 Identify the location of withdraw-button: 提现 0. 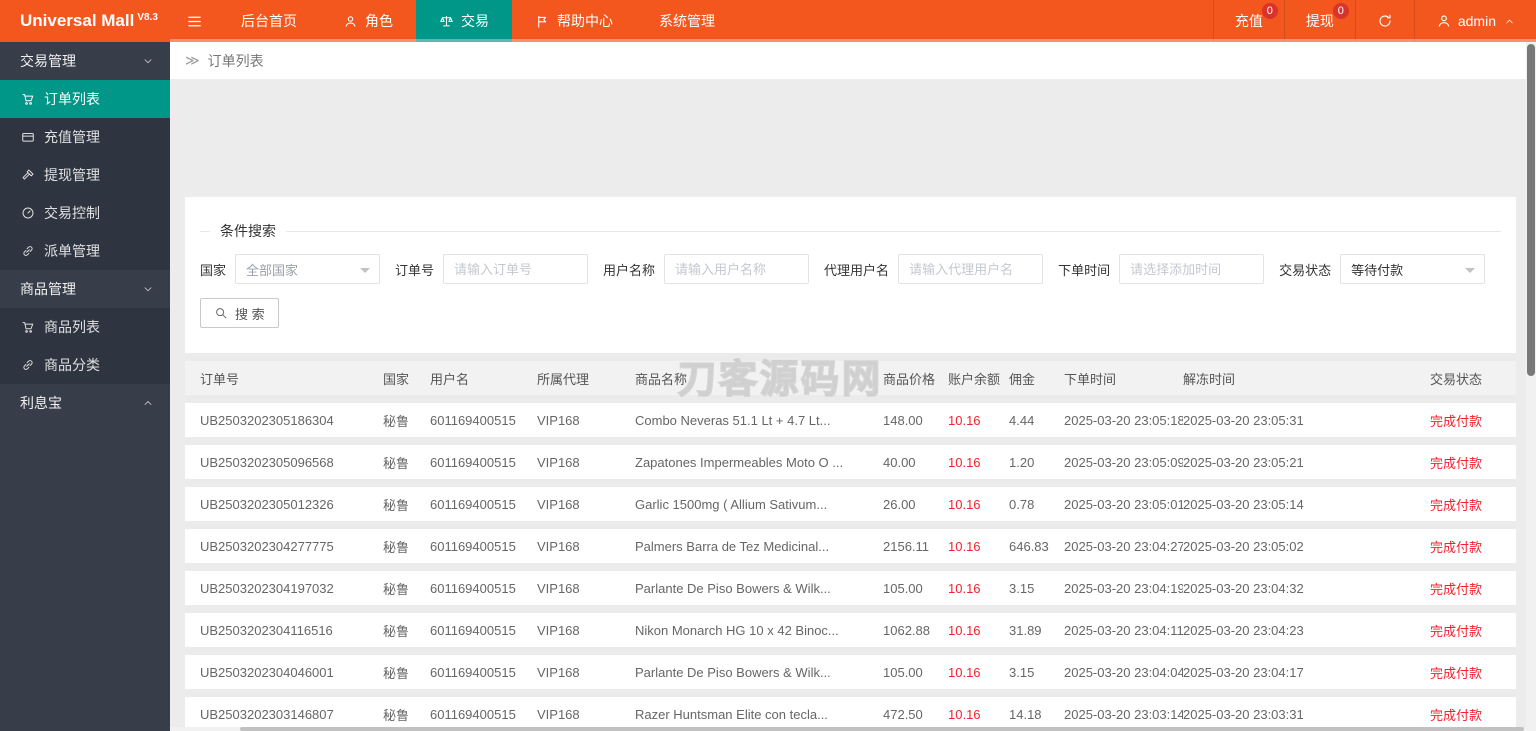
(1319, 21).